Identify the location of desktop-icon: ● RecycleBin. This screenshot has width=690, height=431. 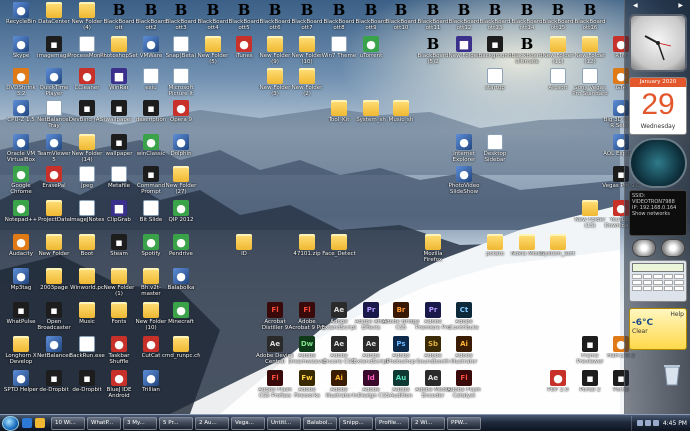
(21, 21).